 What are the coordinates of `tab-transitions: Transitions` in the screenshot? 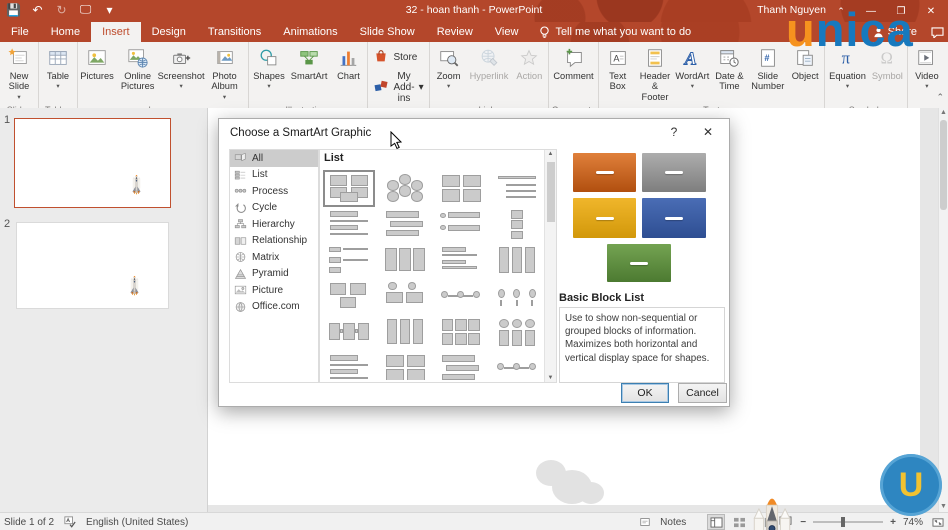 It's located at (234, 32).